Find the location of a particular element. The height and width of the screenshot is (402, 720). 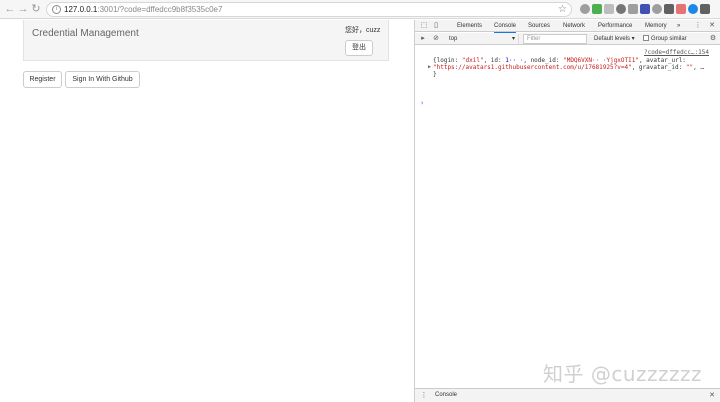

tab-console: Console is located at coordinates (505, 27).